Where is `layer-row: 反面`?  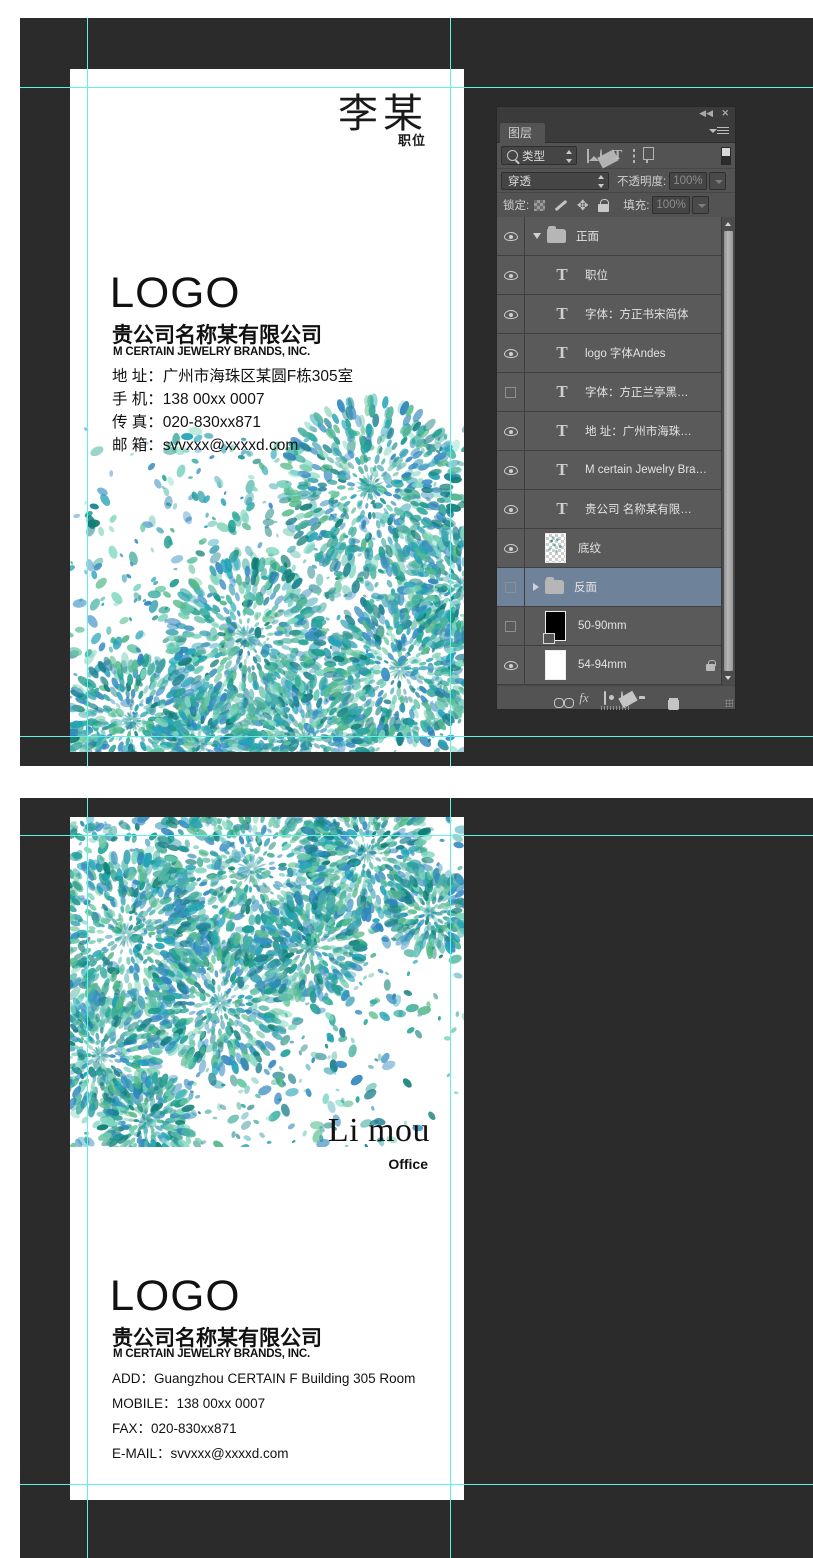 layer-row: 反面 is located at coordinates (616, 587).